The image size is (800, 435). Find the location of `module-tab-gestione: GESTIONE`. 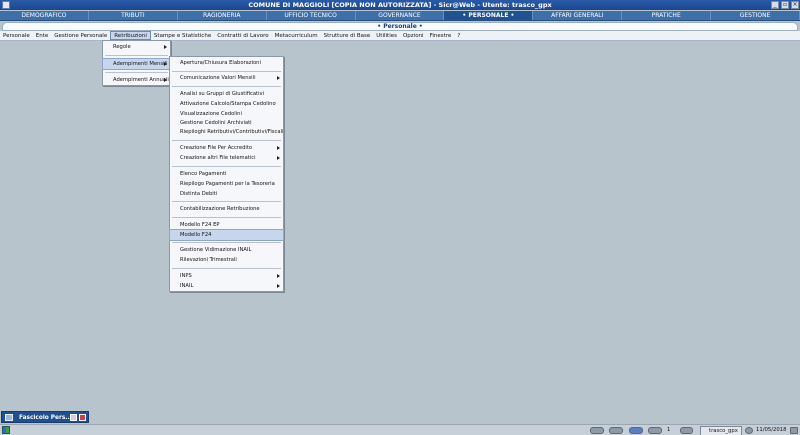

module-tab-gestione: GESTIONE is located at coordinates (755, 15).